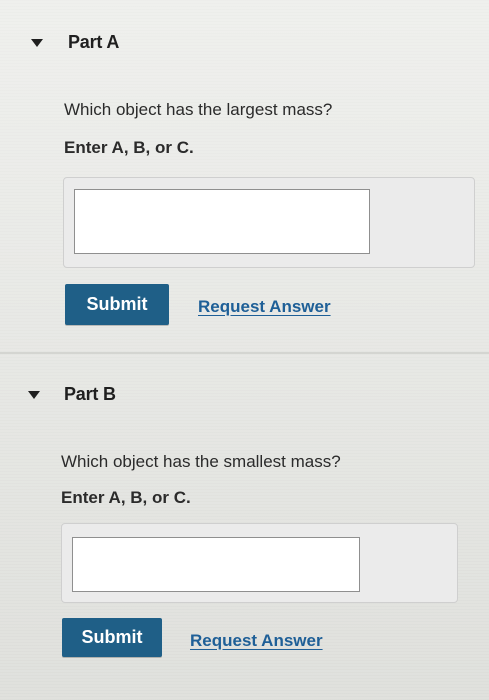 This screenshot has width=489, height=700. Describe the element at coordinates (117, 304) in the screenshot. I see `part-a-submit-button: Submit` at that location.